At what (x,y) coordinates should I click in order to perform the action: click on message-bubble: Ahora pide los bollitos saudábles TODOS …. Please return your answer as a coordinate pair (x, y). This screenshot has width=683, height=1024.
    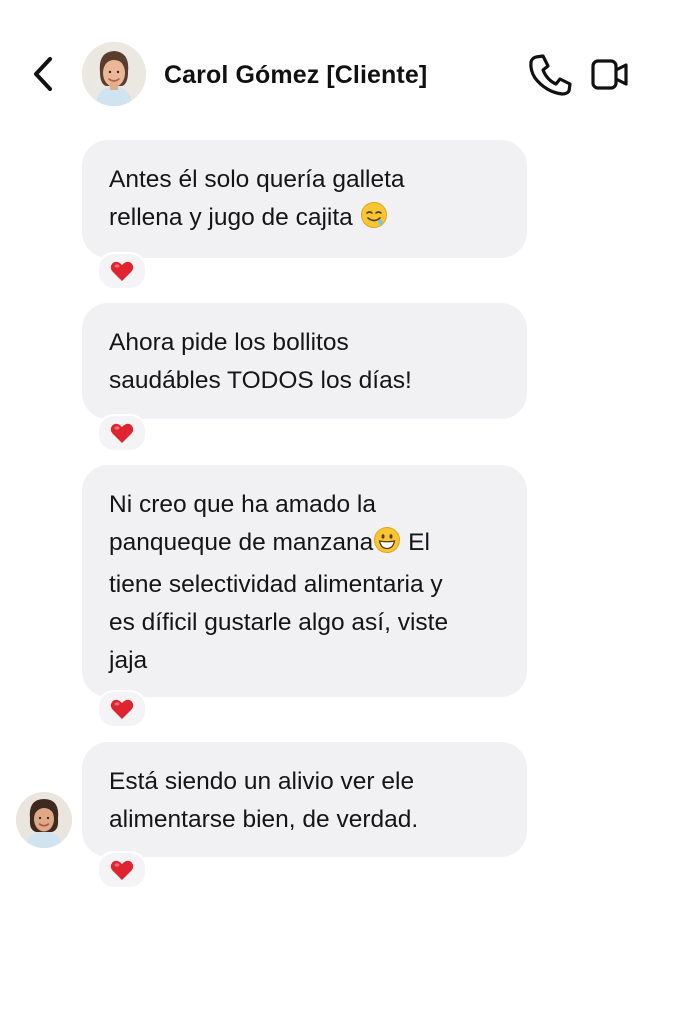
    Looking at the image, I should click on (304, 361).